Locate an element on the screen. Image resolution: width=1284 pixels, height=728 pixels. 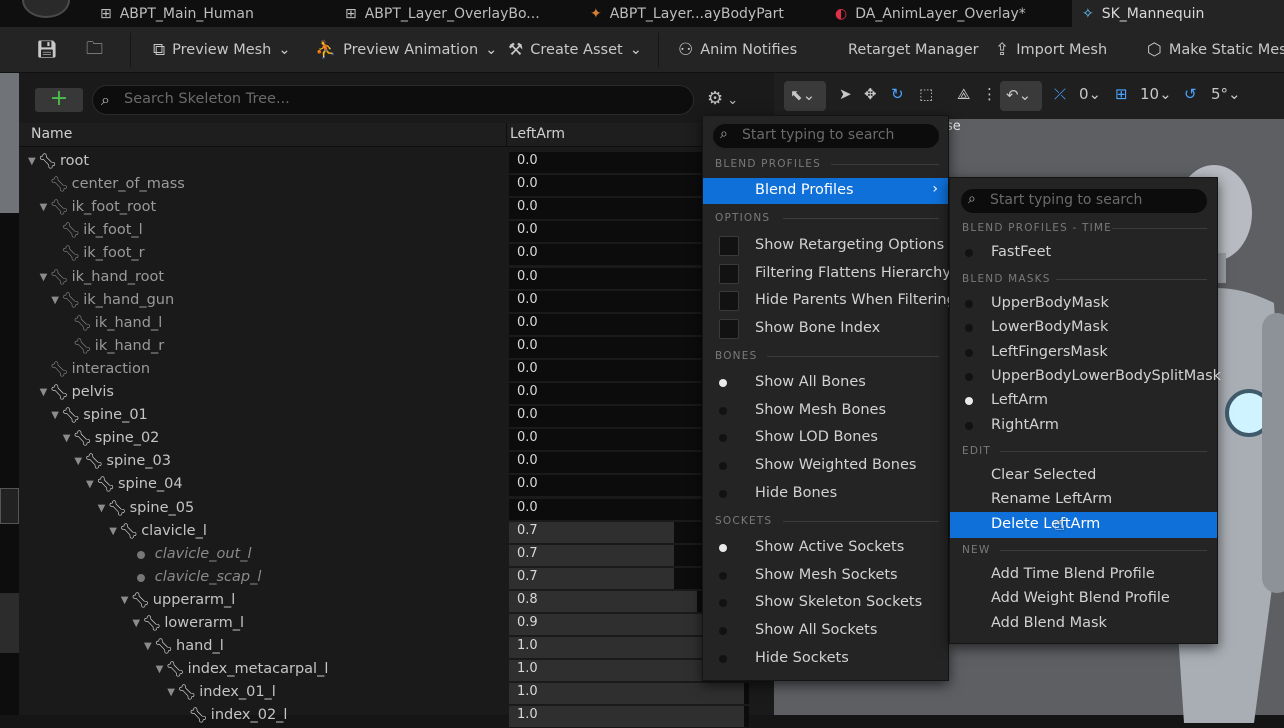
column-header-name: Name is located at coordinates (51, 134).